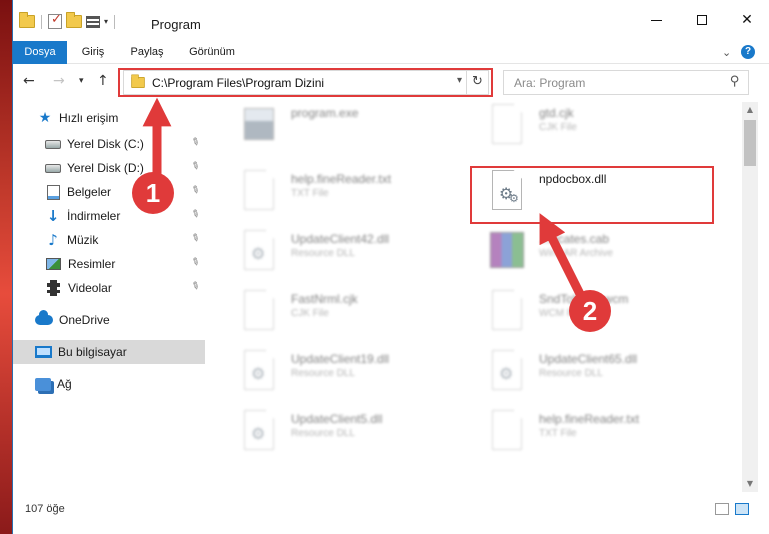 The width and height of the screenshot is (769, 534). Describe the element at coordinates (590, 311) in the screenshot. I see `step-marker-2: 2` at that location.